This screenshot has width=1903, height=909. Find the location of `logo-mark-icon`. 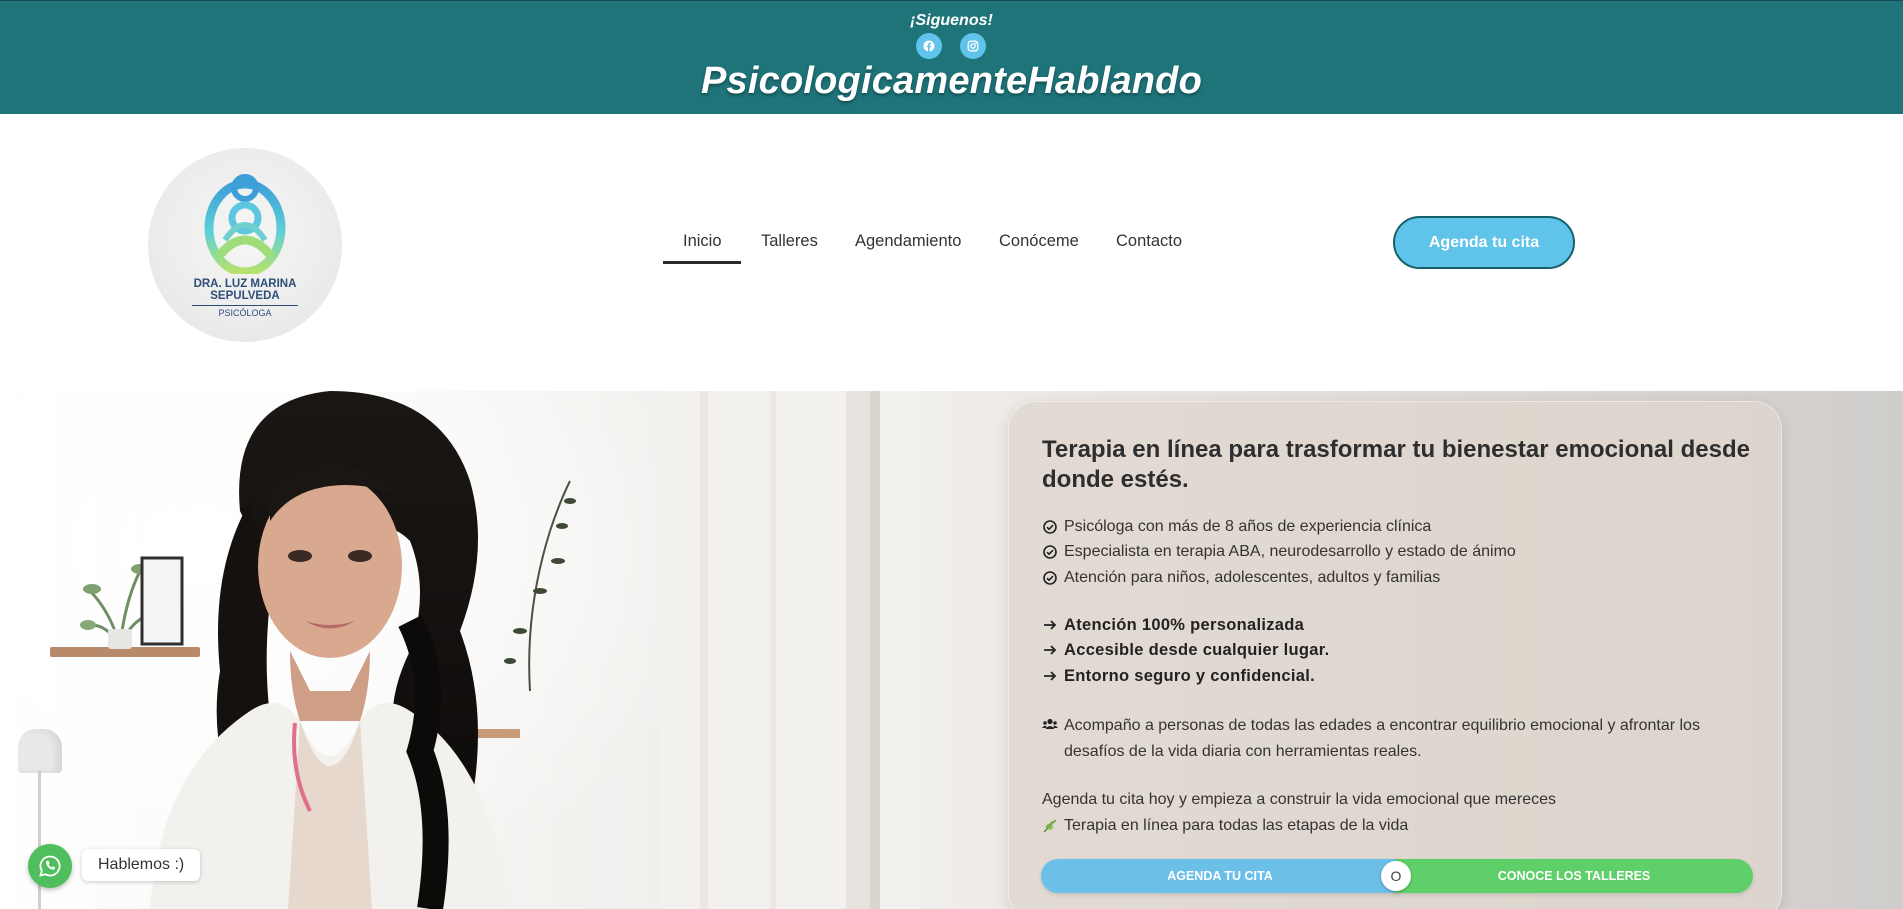

logo-mark-icon is located at coordinates (245, 224).